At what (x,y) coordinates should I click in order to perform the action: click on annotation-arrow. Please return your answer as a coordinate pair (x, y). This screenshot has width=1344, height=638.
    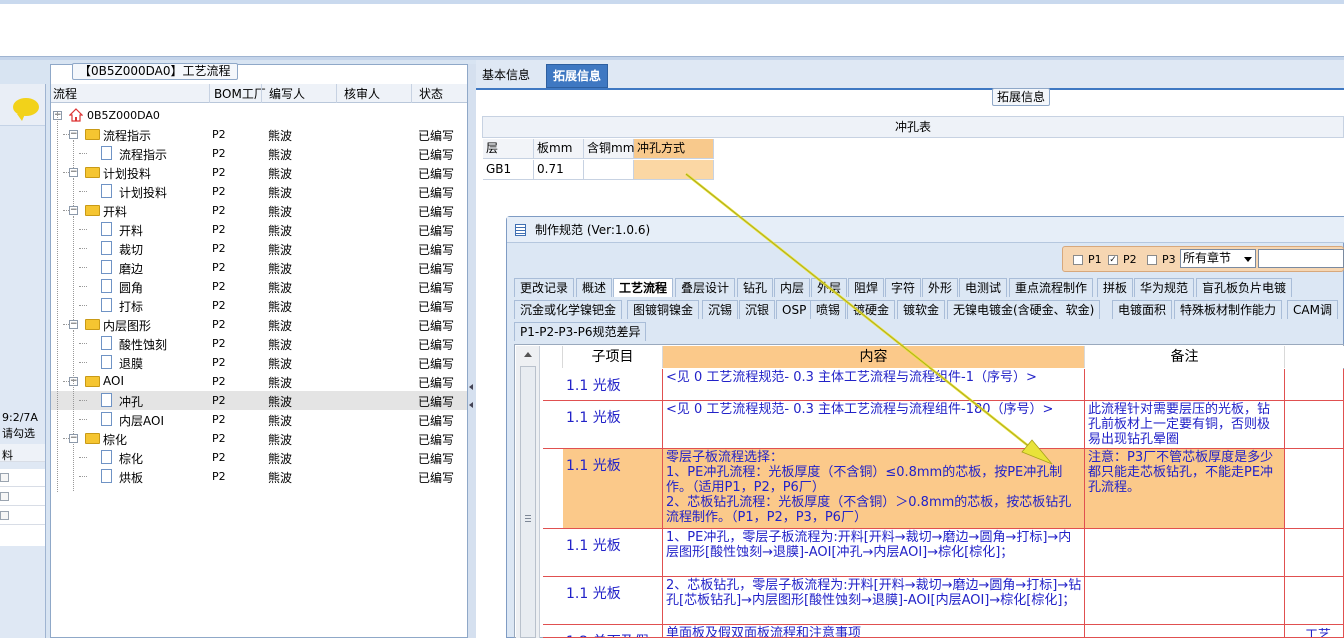
    Looking at the image, I should click on (869, 319).